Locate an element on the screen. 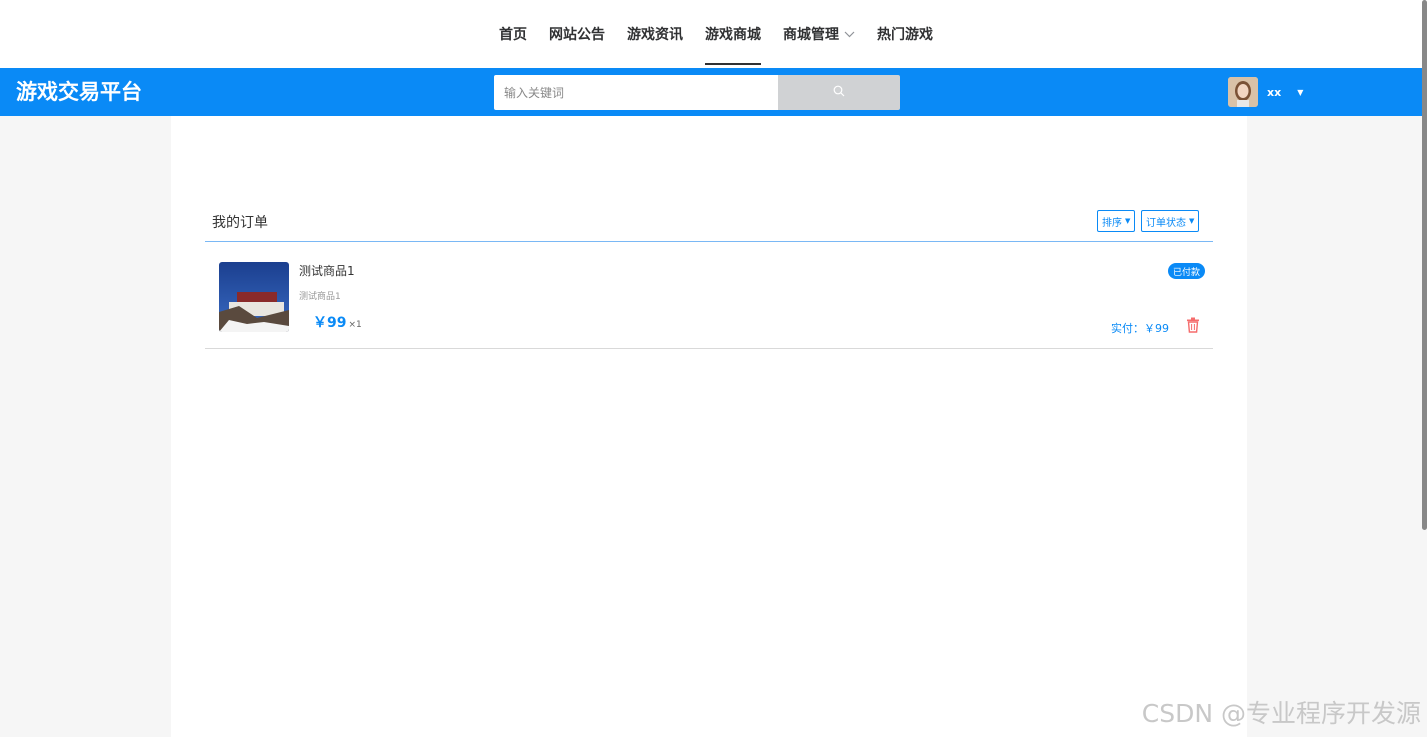  nav-item-label: 首页 is located at coordinates (513, 35).